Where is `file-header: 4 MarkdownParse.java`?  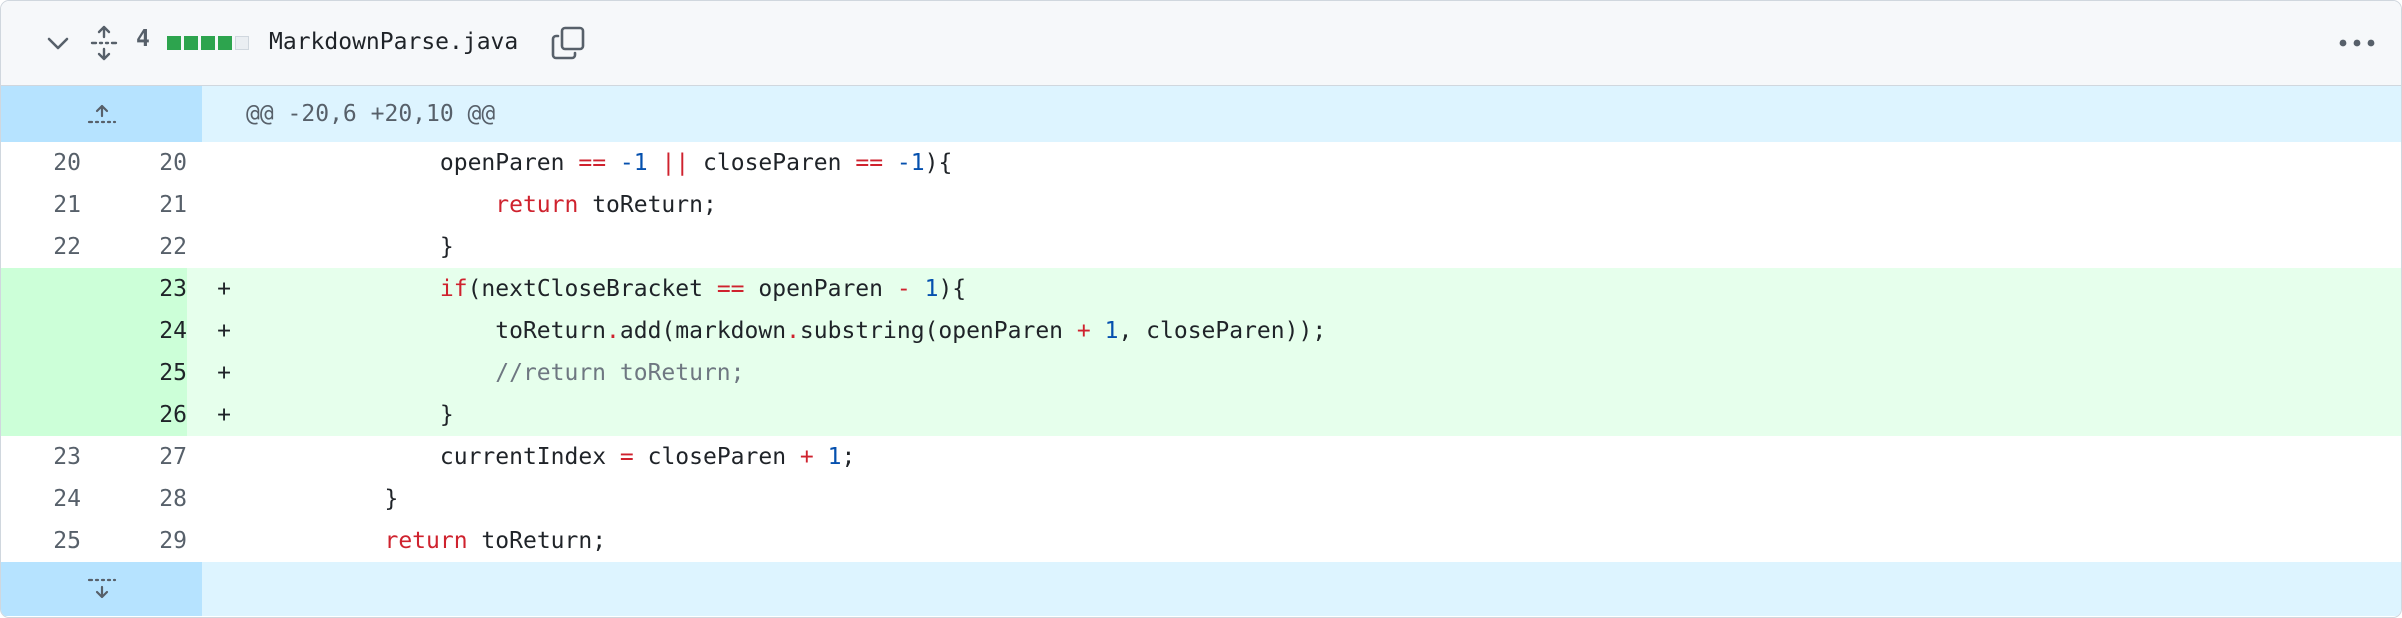 file-header: 4 MarkdownParse.java is located at coordinates (1201, 43).